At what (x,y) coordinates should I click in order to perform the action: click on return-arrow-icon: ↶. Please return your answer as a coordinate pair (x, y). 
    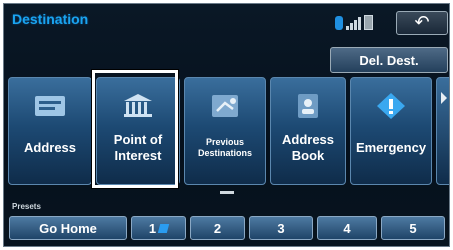
    Looking at the image, I should click on (422, 22).